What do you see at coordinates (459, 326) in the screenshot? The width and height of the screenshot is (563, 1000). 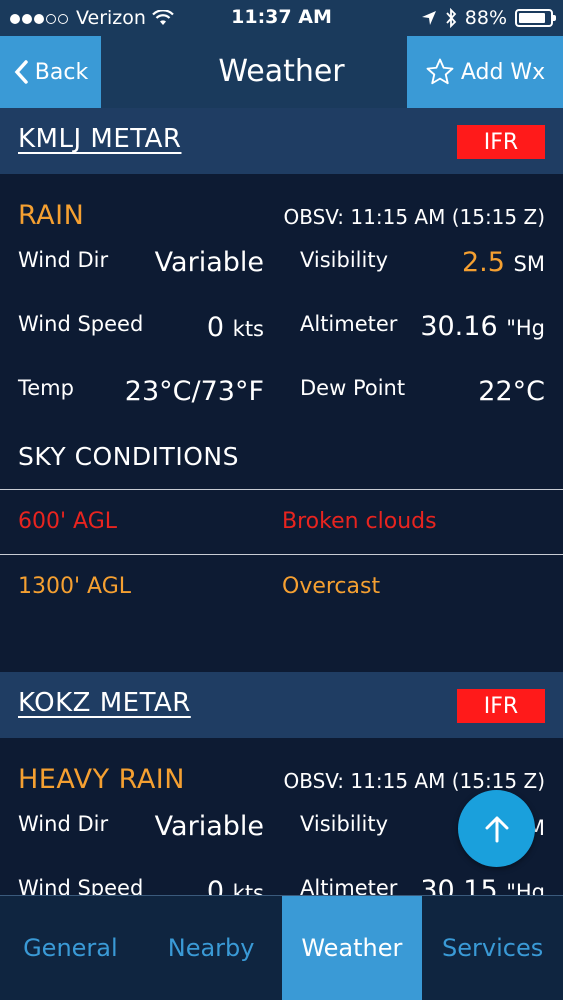 I see `altimeter-number: 30.16` at bounding box center [459, 326].